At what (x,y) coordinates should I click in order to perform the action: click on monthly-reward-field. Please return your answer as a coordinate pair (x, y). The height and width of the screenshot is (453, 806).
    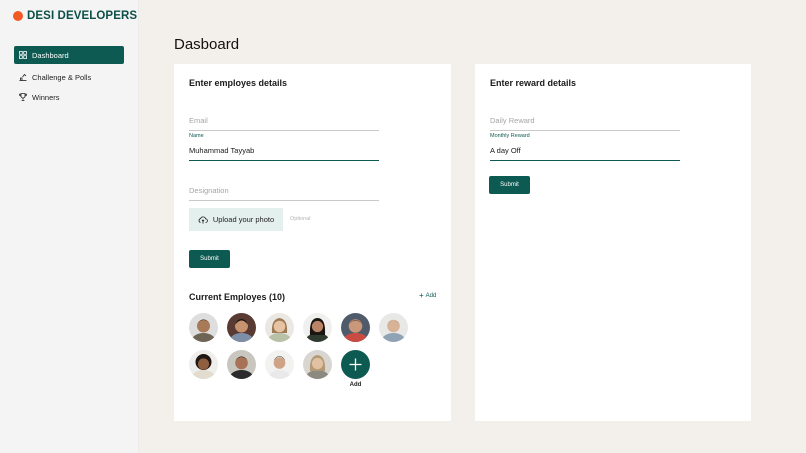
    Looking at the image, I should click on (585, 150).